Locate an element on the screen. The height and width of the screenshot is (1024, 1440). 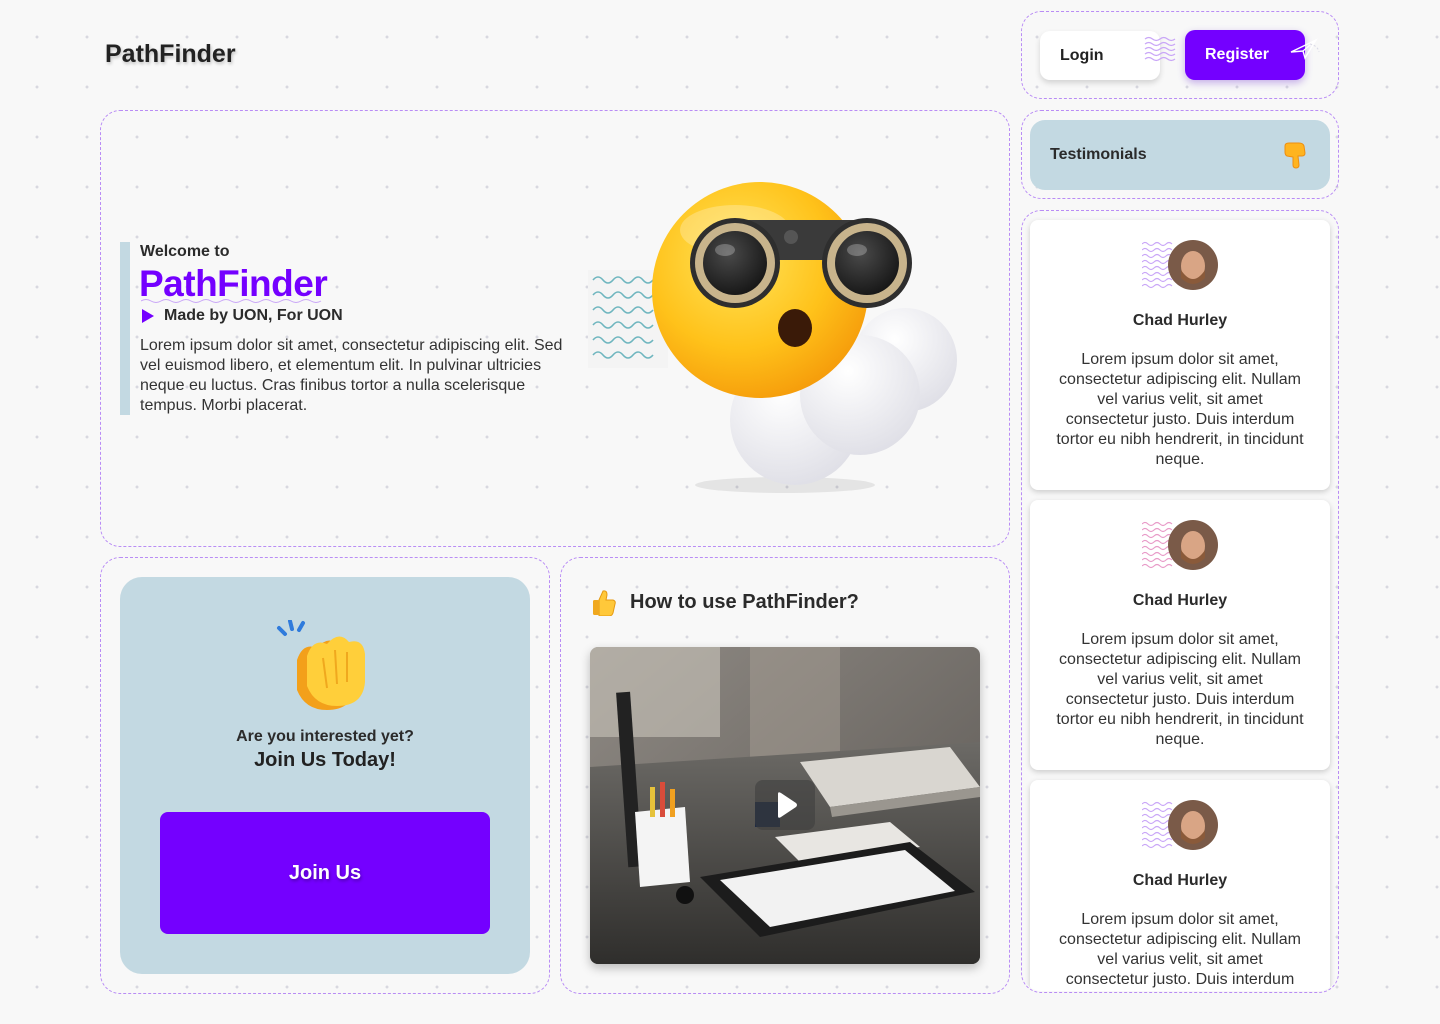
thumbs-up-icon is located at coordinates (604, 603).